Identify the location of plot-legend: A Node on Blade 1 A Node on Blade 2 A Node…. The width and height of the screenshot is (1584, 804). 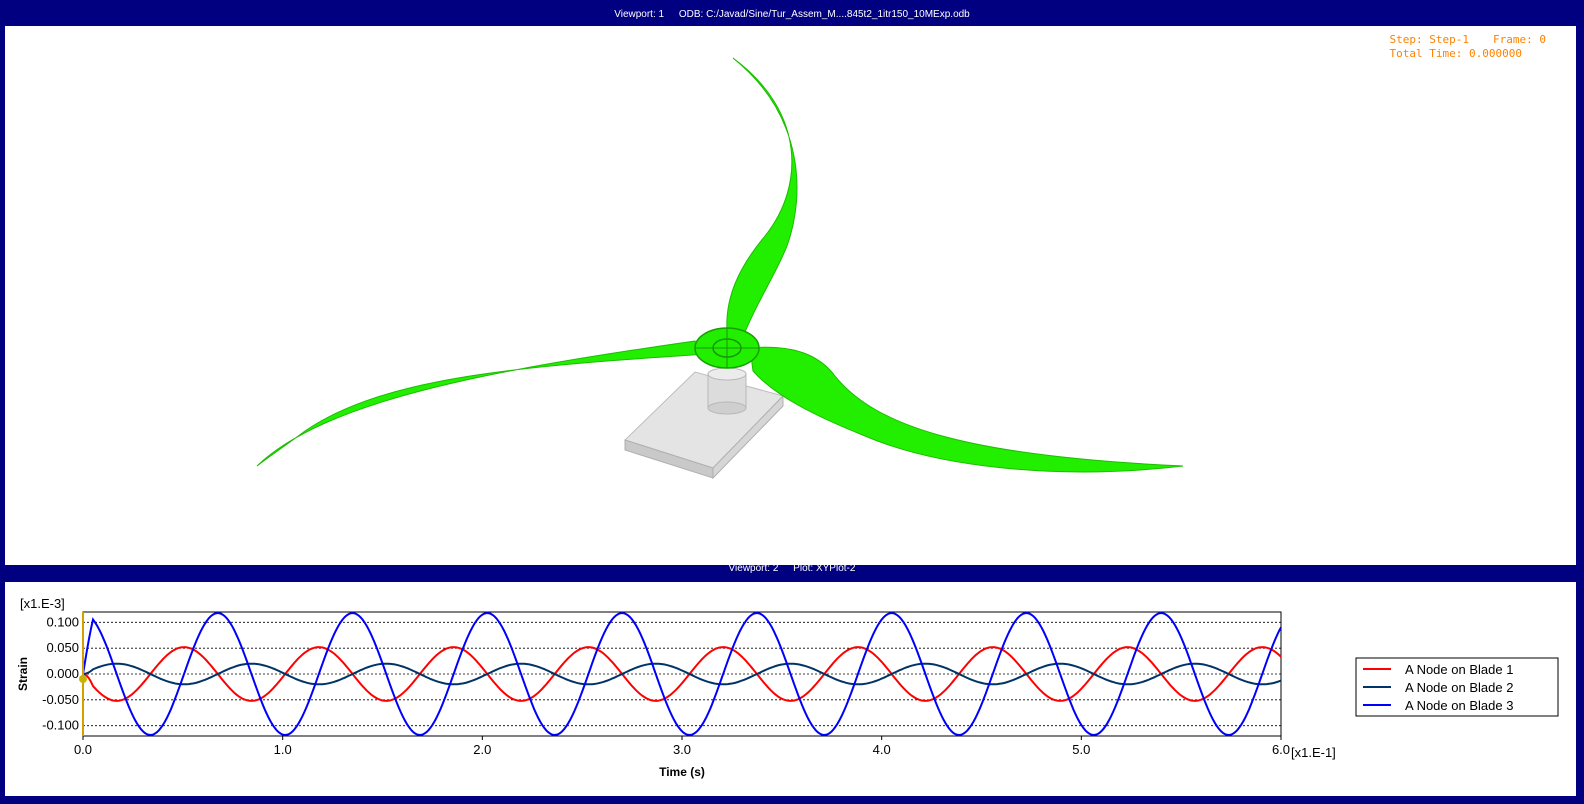
(1457, 687).